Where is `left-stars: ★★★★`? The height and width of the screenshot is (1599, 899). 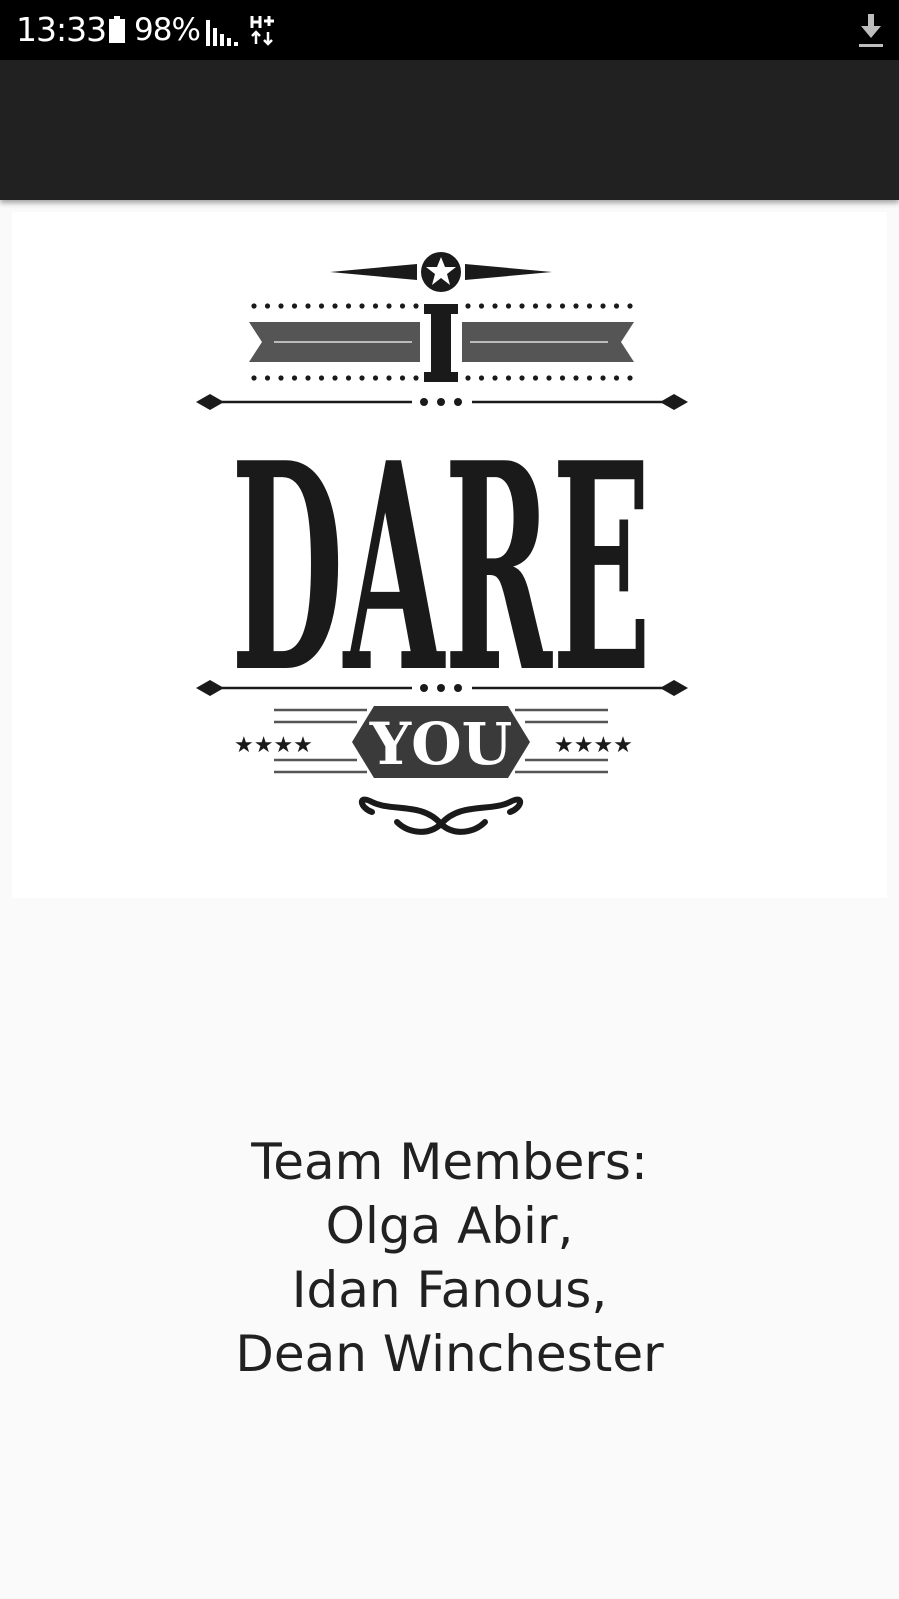
left-stars: ★★★★ is located at coordinates (273, 745).